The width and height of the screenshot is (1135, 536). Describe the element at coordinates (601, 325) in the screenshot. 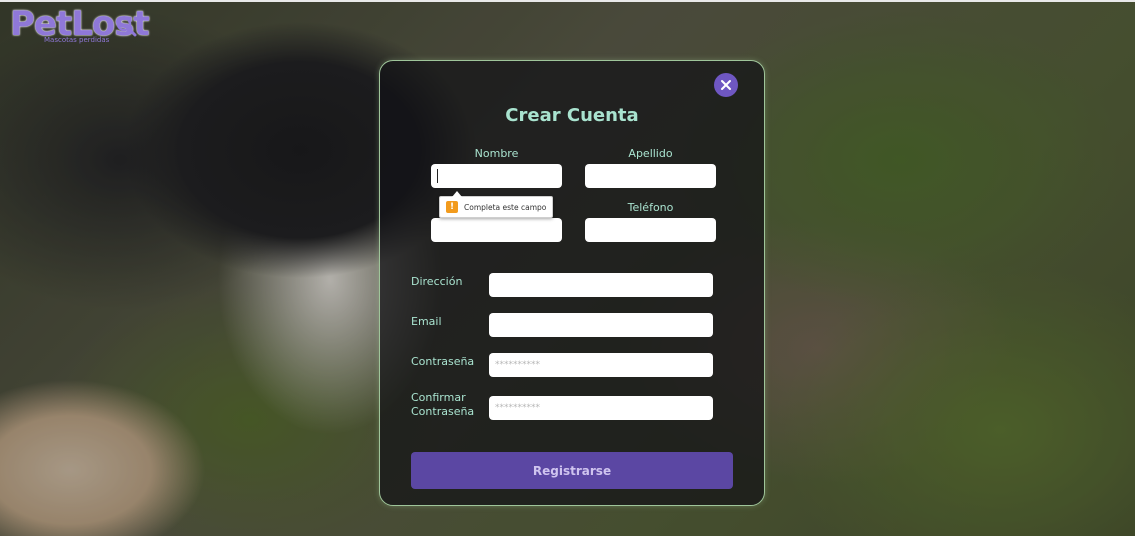

I see `email-field` at that location.